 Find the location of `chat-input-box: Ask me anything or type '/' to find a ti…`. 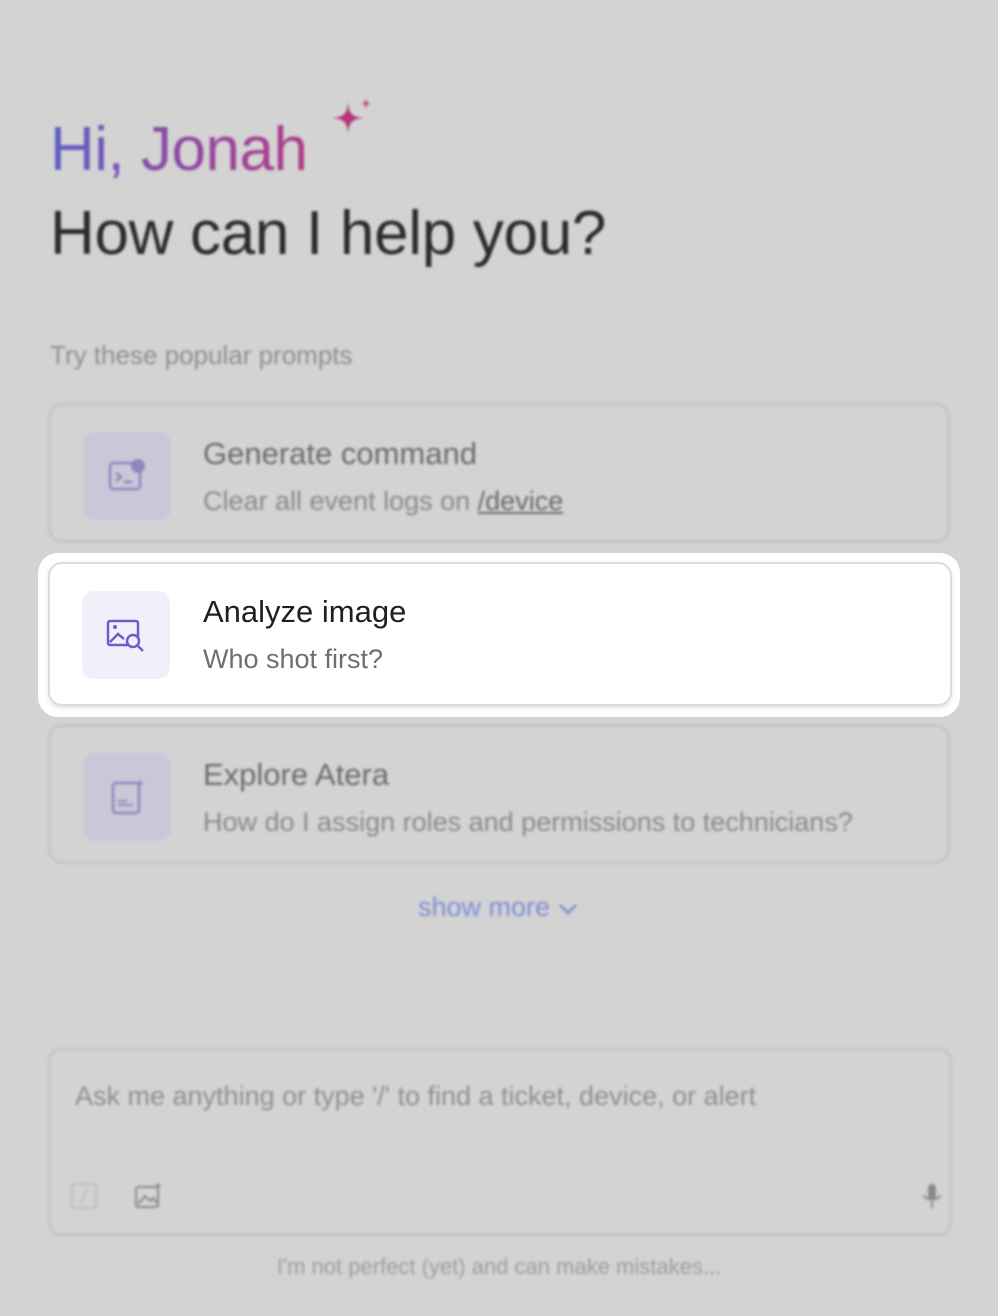

chat-input-box: Ask me anything or type '/' to find a ti… is located at coordinates (500, 1142).